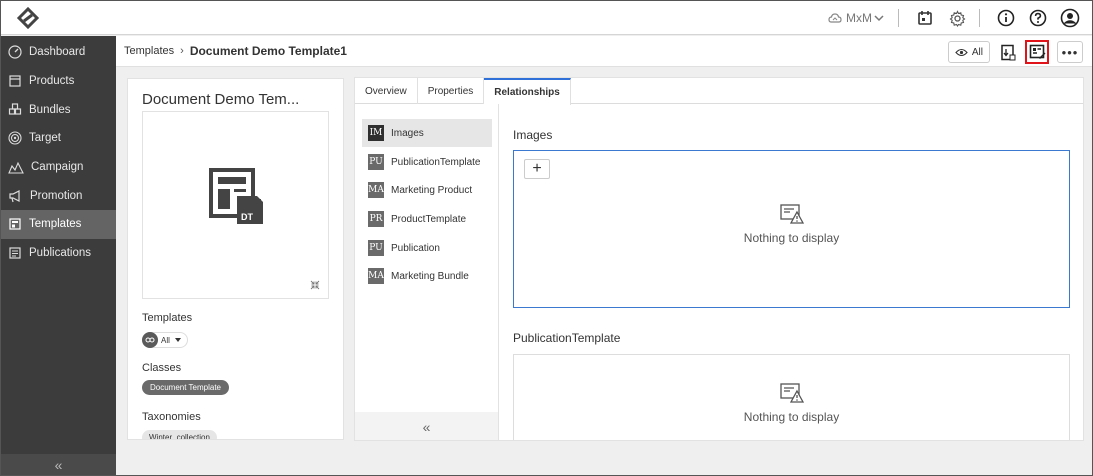  Describe the element at coordinates (315, 285) in the screenshot. I see `collapse-arrows-icon` at that location.